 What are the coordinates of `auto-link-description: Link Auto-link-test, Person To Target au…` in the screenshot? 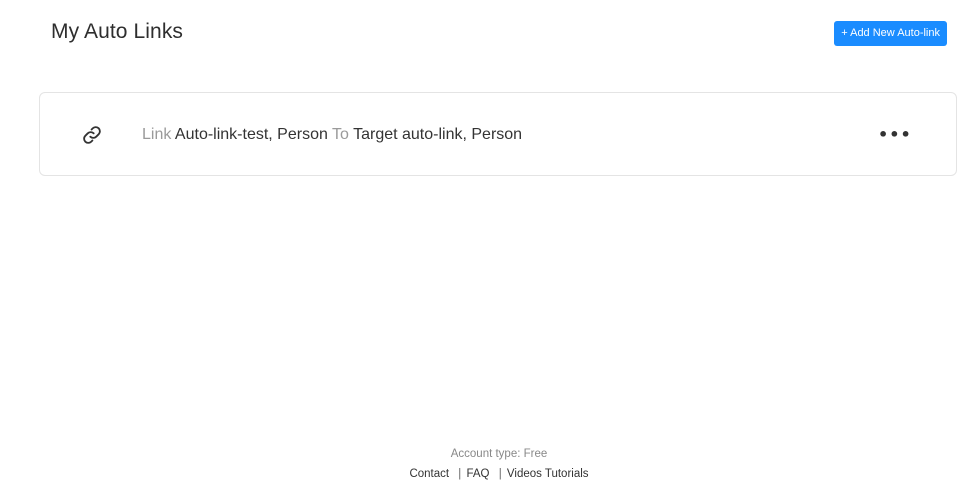 It's located at (332, 135).